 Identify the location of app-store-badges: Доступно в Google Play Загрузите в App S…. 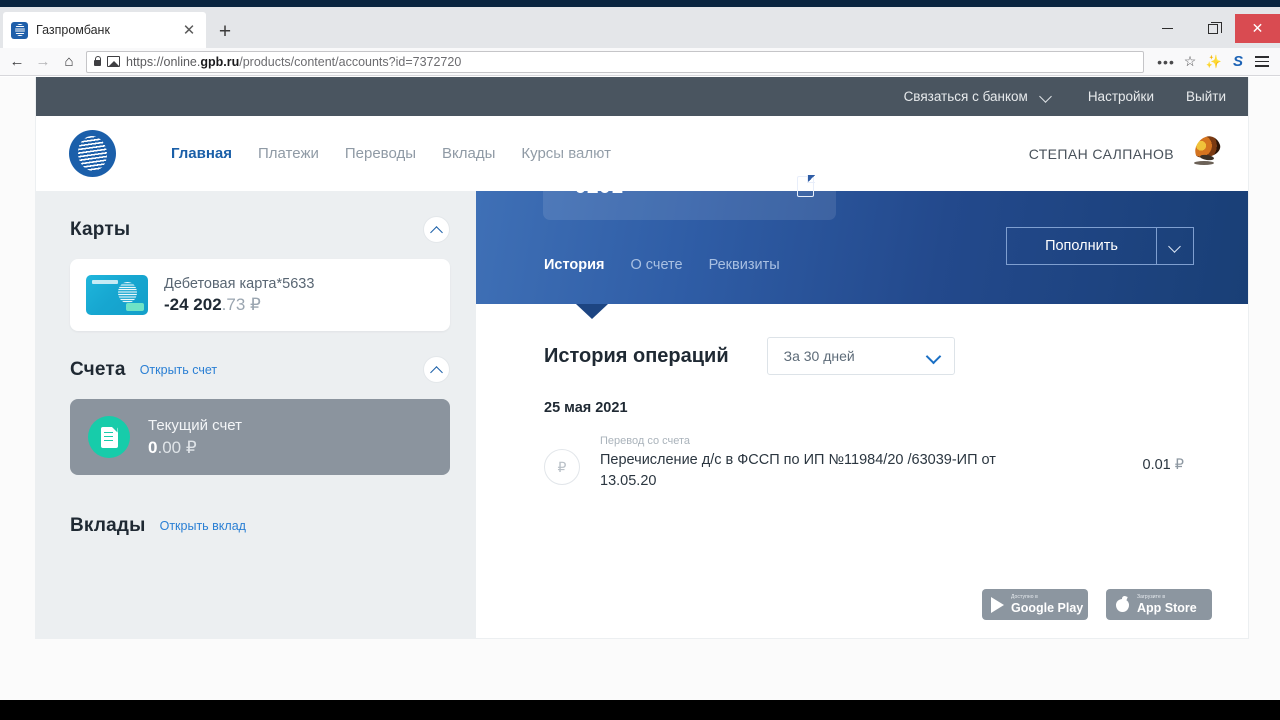
(1097, 604).